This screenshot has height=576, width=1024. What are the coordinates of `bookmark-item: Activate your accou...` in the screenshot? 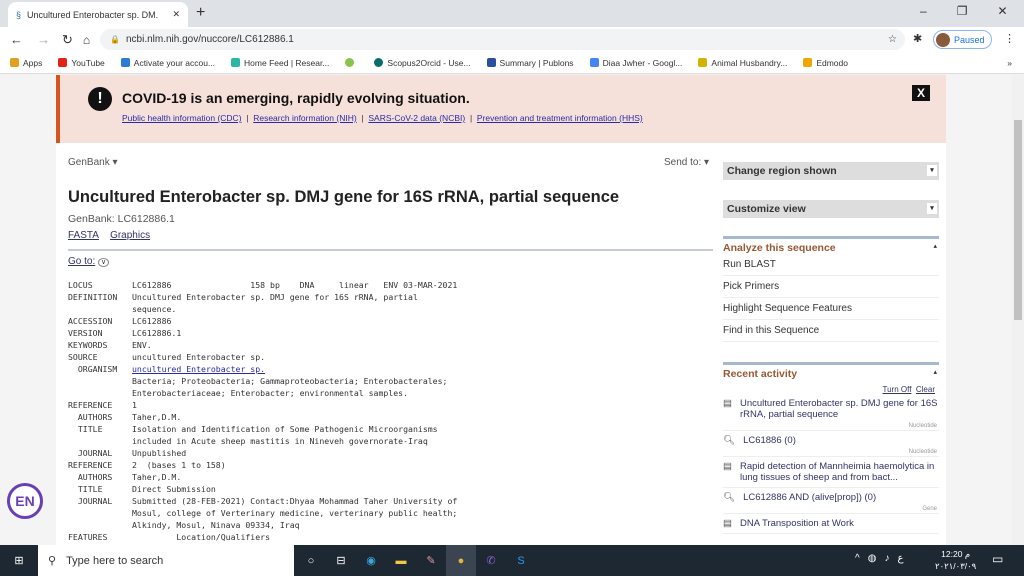 It's located at (167, 63).